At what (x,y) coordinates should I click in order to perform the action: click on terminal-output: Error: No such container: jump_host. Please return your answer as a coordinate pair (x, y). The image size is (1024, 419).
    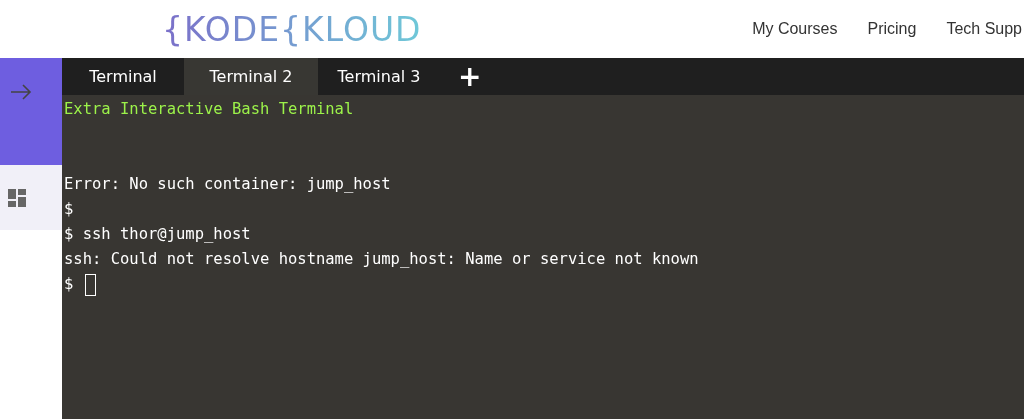
    Looking at the image, I should click on (227, 184).